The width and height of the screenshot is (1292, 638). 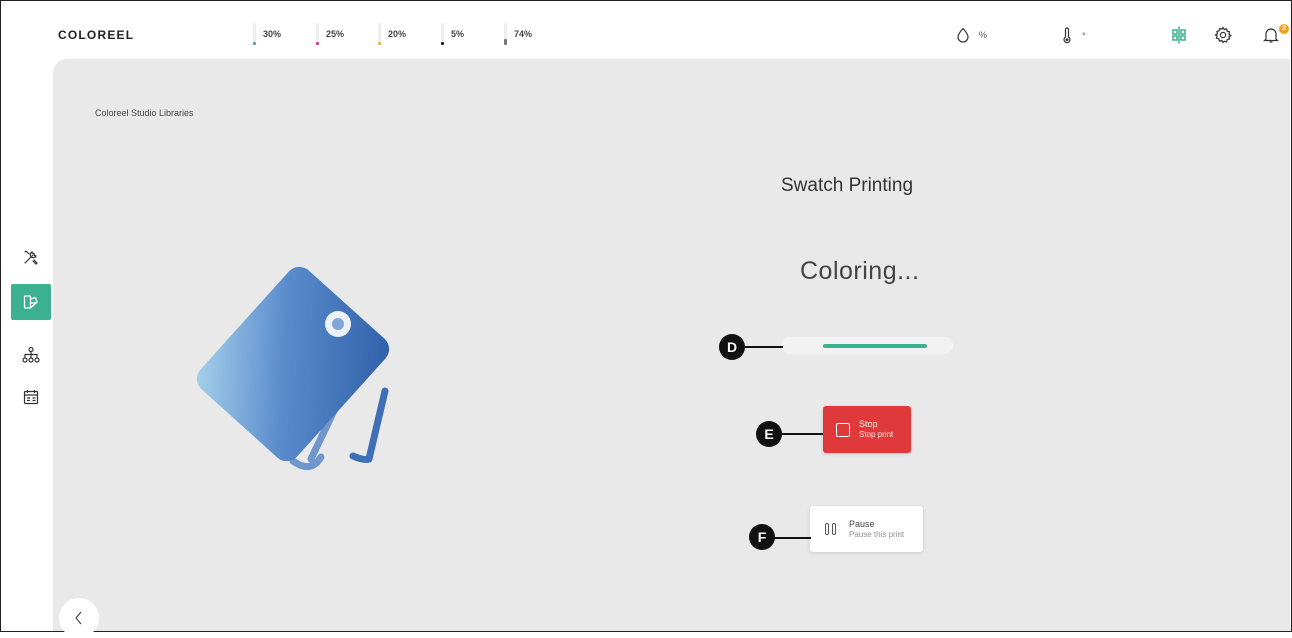 I want to click on humidity-value: %, so click(x=983, y=35).